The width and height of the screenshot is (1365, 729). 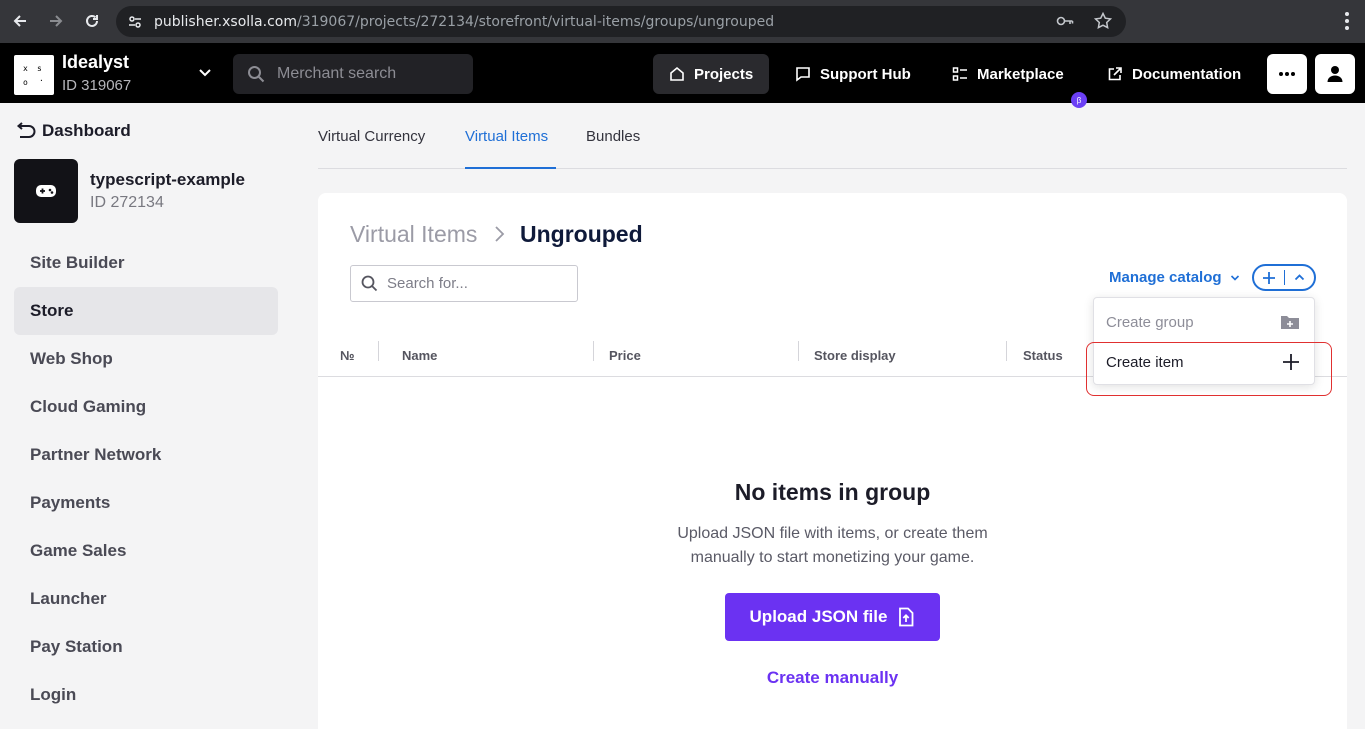 I want to click on browser-menu-button, so click(x=1347, y=23).